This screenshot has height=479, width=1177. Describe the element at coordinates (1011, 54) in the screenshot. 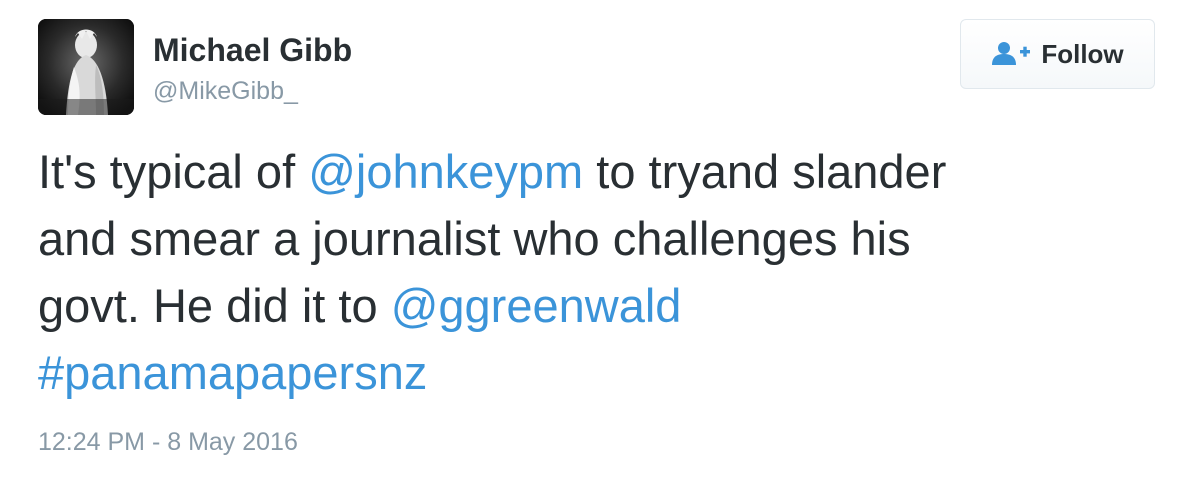

I see `follow-user-plus-icon` at that location.